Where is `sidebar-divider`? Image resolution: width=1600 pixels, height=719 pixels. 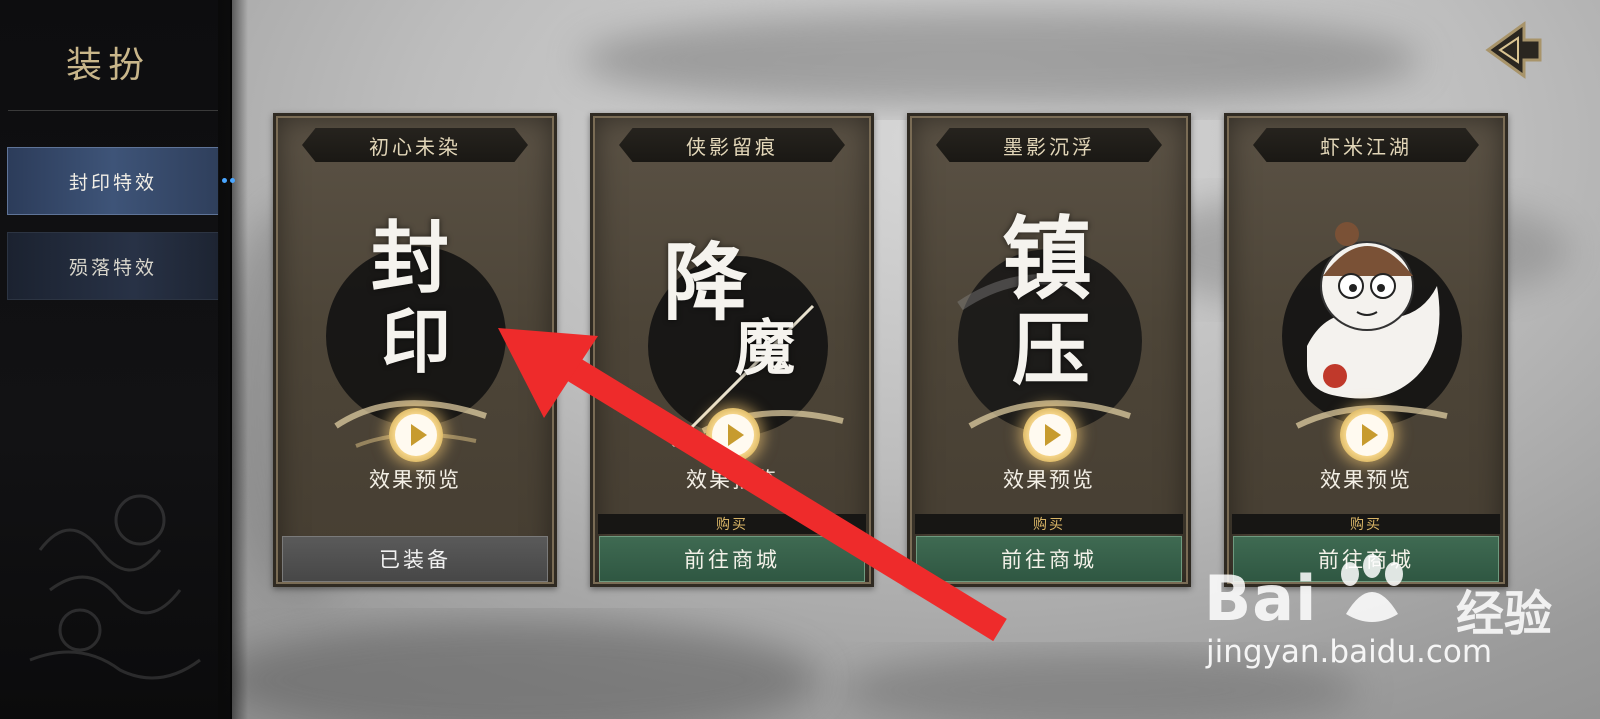 sidebar-divider is located at coordinates (113, 110).